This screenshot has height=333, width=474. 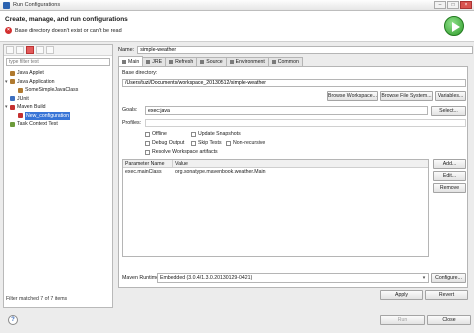 I want to click on update-snapshots-checkbox: Update Snapshots, so click(x=216, y=134).